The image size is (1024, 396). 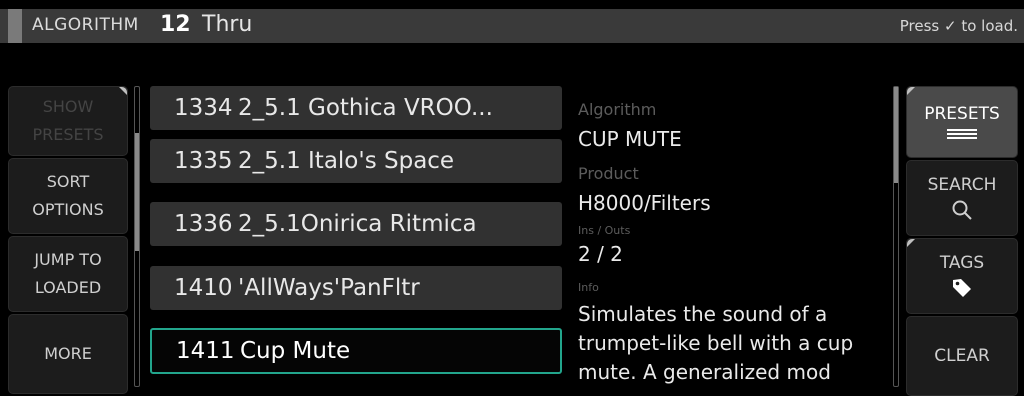 I want to click on preset-number: 1336, so click(x=203, y=224).